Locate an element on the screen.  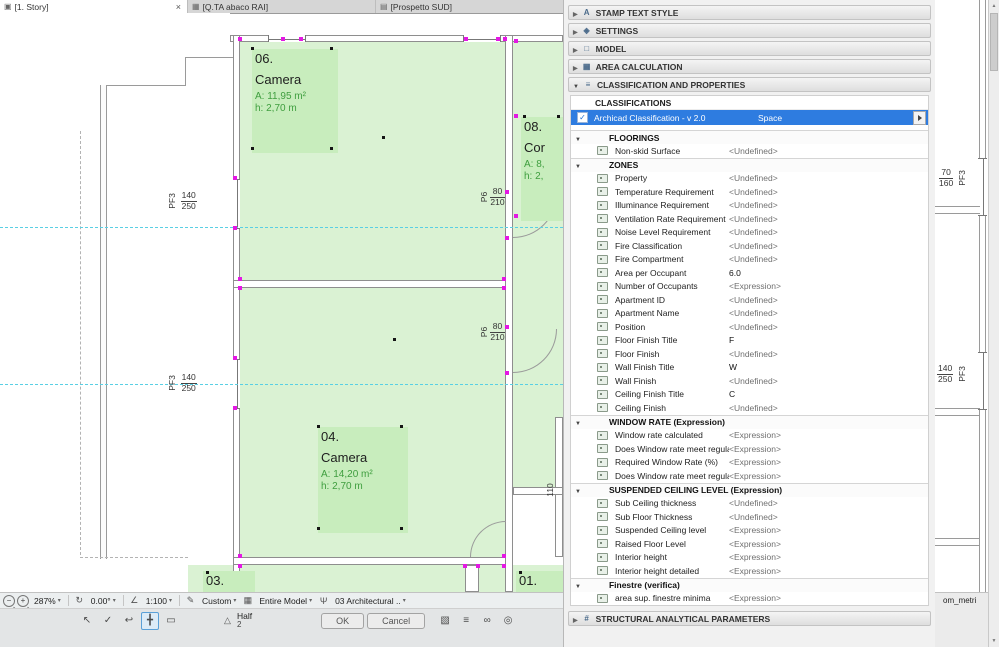
property-value: C is located at coordinates (828, 394).